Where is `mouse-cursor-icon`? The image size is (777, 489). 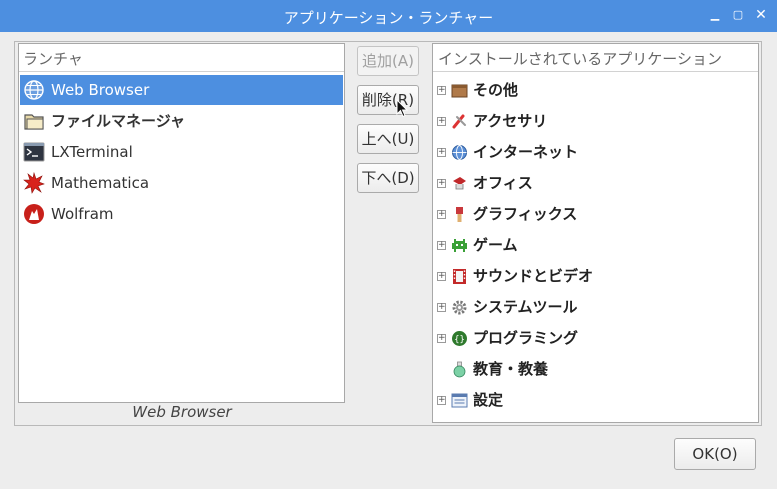
mouse-cursor-icon is located at coordinates (402, 108).